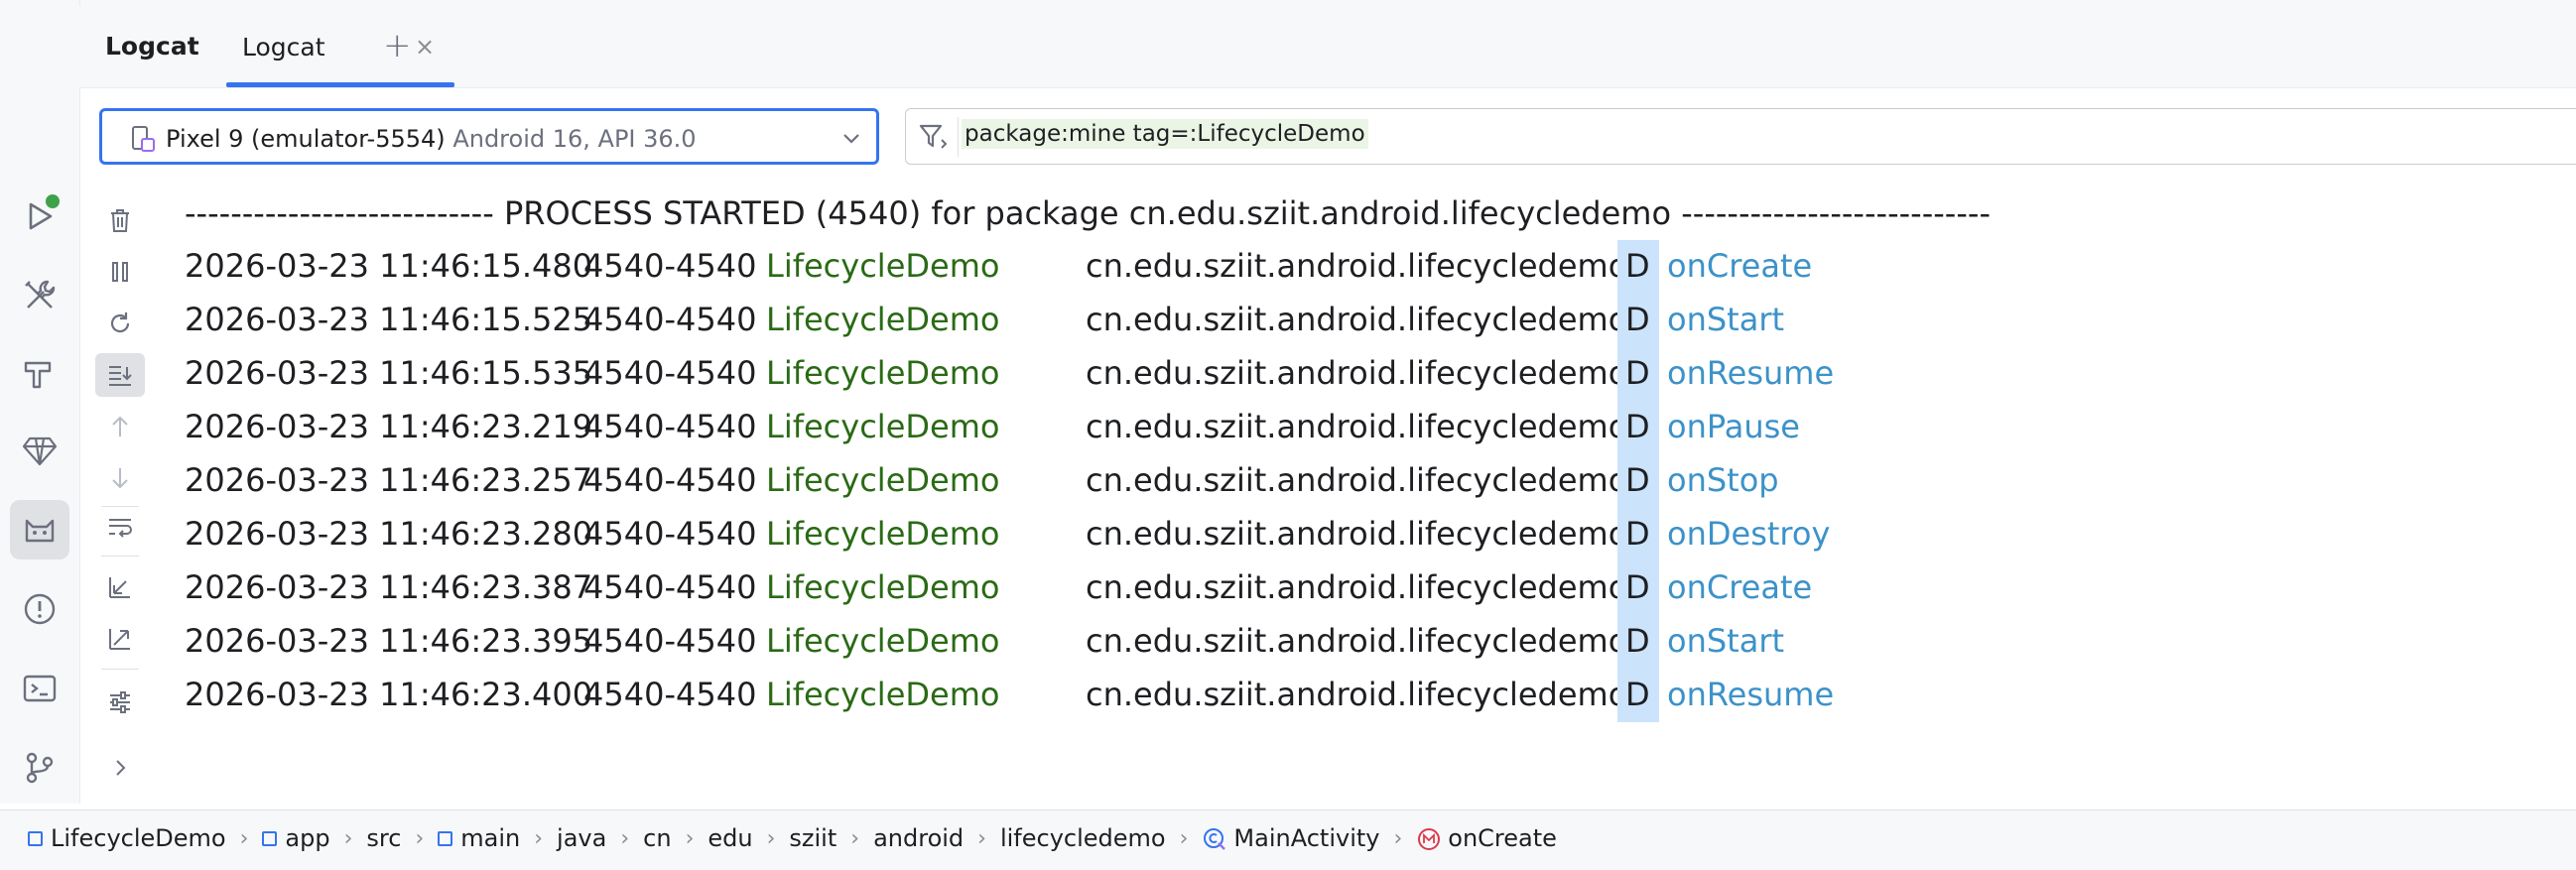 The image size is (2576, 870). I want to click on breadcrumb-label: lifecycledemo, so click(1083, 838).